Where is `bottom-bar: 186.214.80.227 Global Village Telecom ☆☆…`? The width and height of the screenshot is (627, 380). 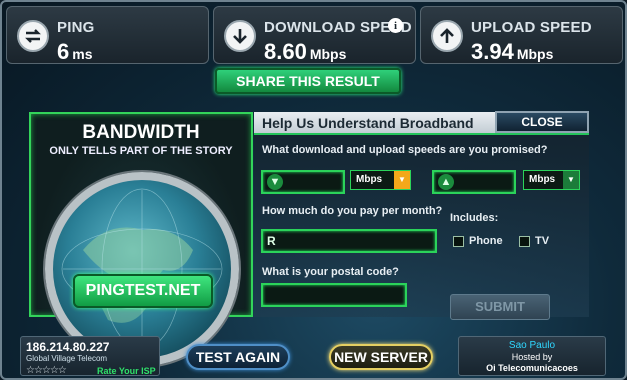
bottom-bar: 186.214.80.227 Global Village Telecom ☆☆… is located at coordinates (313, 355).